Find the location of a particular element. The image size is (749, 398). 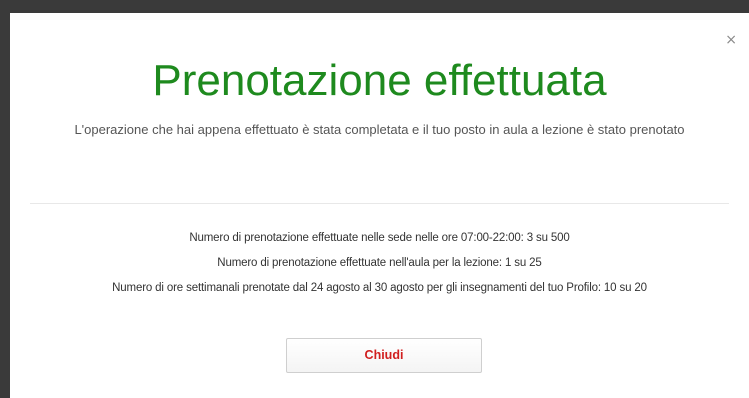

dialog-title: Prenotazione effettuata is located at coordinates (379, 80).